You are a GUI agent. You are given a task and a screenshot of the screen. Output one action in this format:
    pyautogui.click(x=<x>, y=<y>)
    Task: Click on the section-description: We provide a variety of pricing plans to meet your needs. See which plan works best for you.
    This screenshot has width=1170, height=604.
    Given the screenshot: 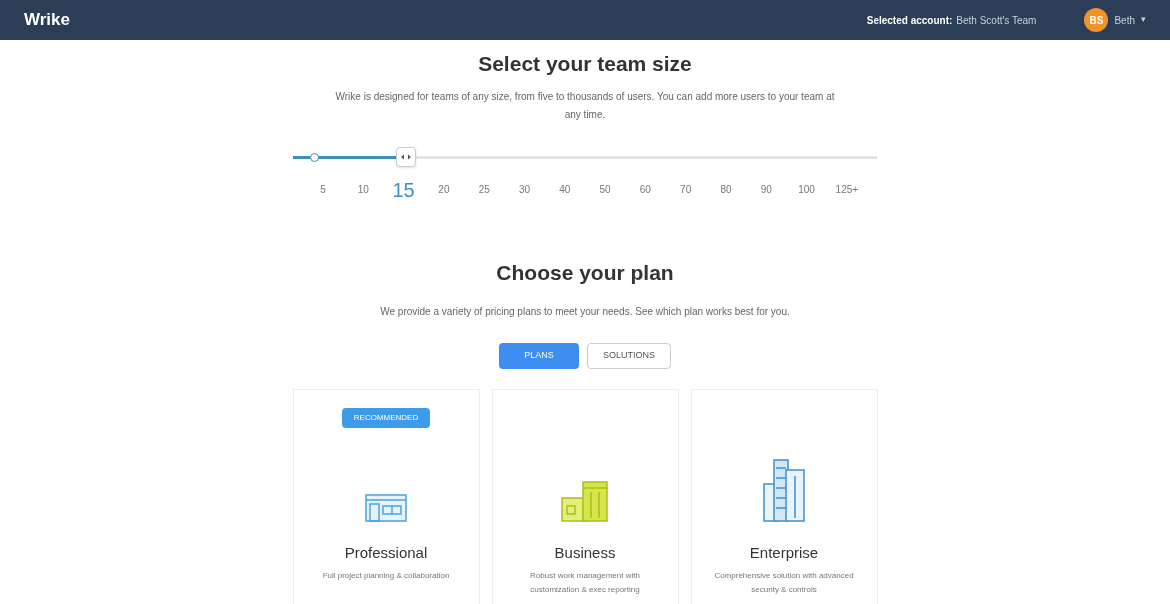 What is the action you would take?
    pyautogui.click(x=585, y=312)
    